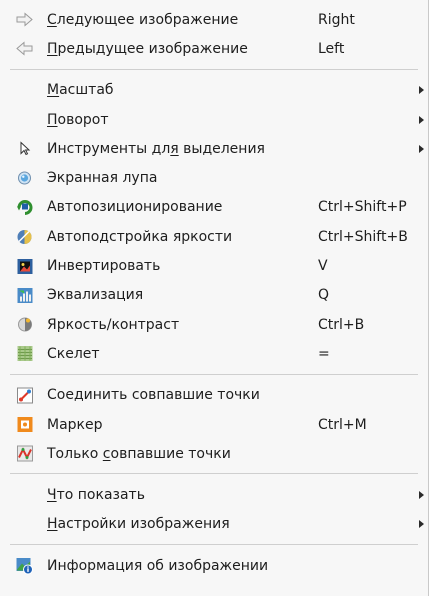 Image resolution: width=430 pixels, height=596 pixels. What do you see at coordinates (78, 119) in the screenshot?
I see `menu-item-label: Поворот` at bounding box center [78, 119].